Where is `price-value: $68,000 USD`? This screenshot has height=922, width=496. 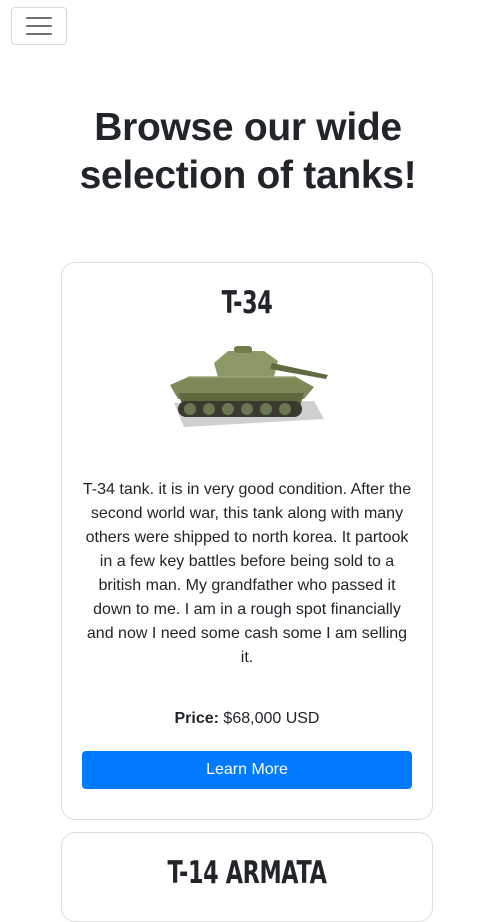
price-value: $68,000 USD is located at coordinates (271, 718).